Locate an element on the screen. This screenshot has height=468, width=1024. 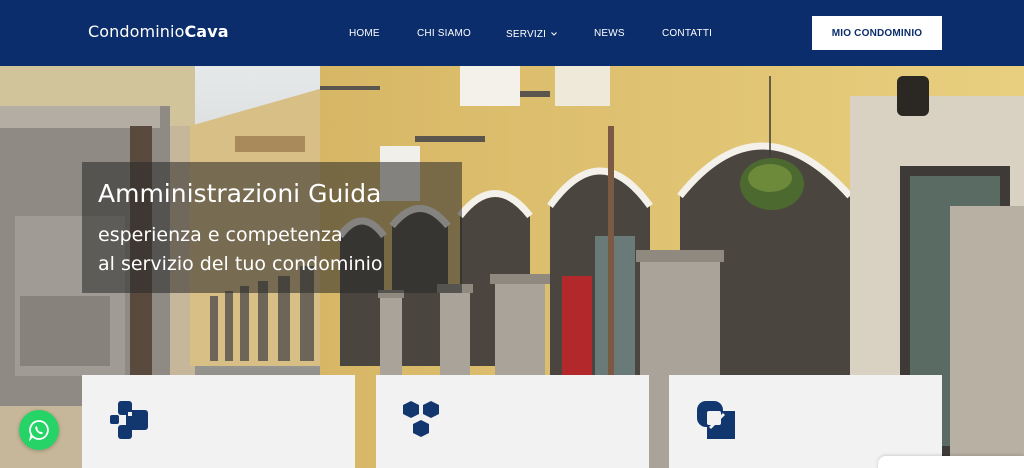
blocks-icon is located at coordinates (129, 420).